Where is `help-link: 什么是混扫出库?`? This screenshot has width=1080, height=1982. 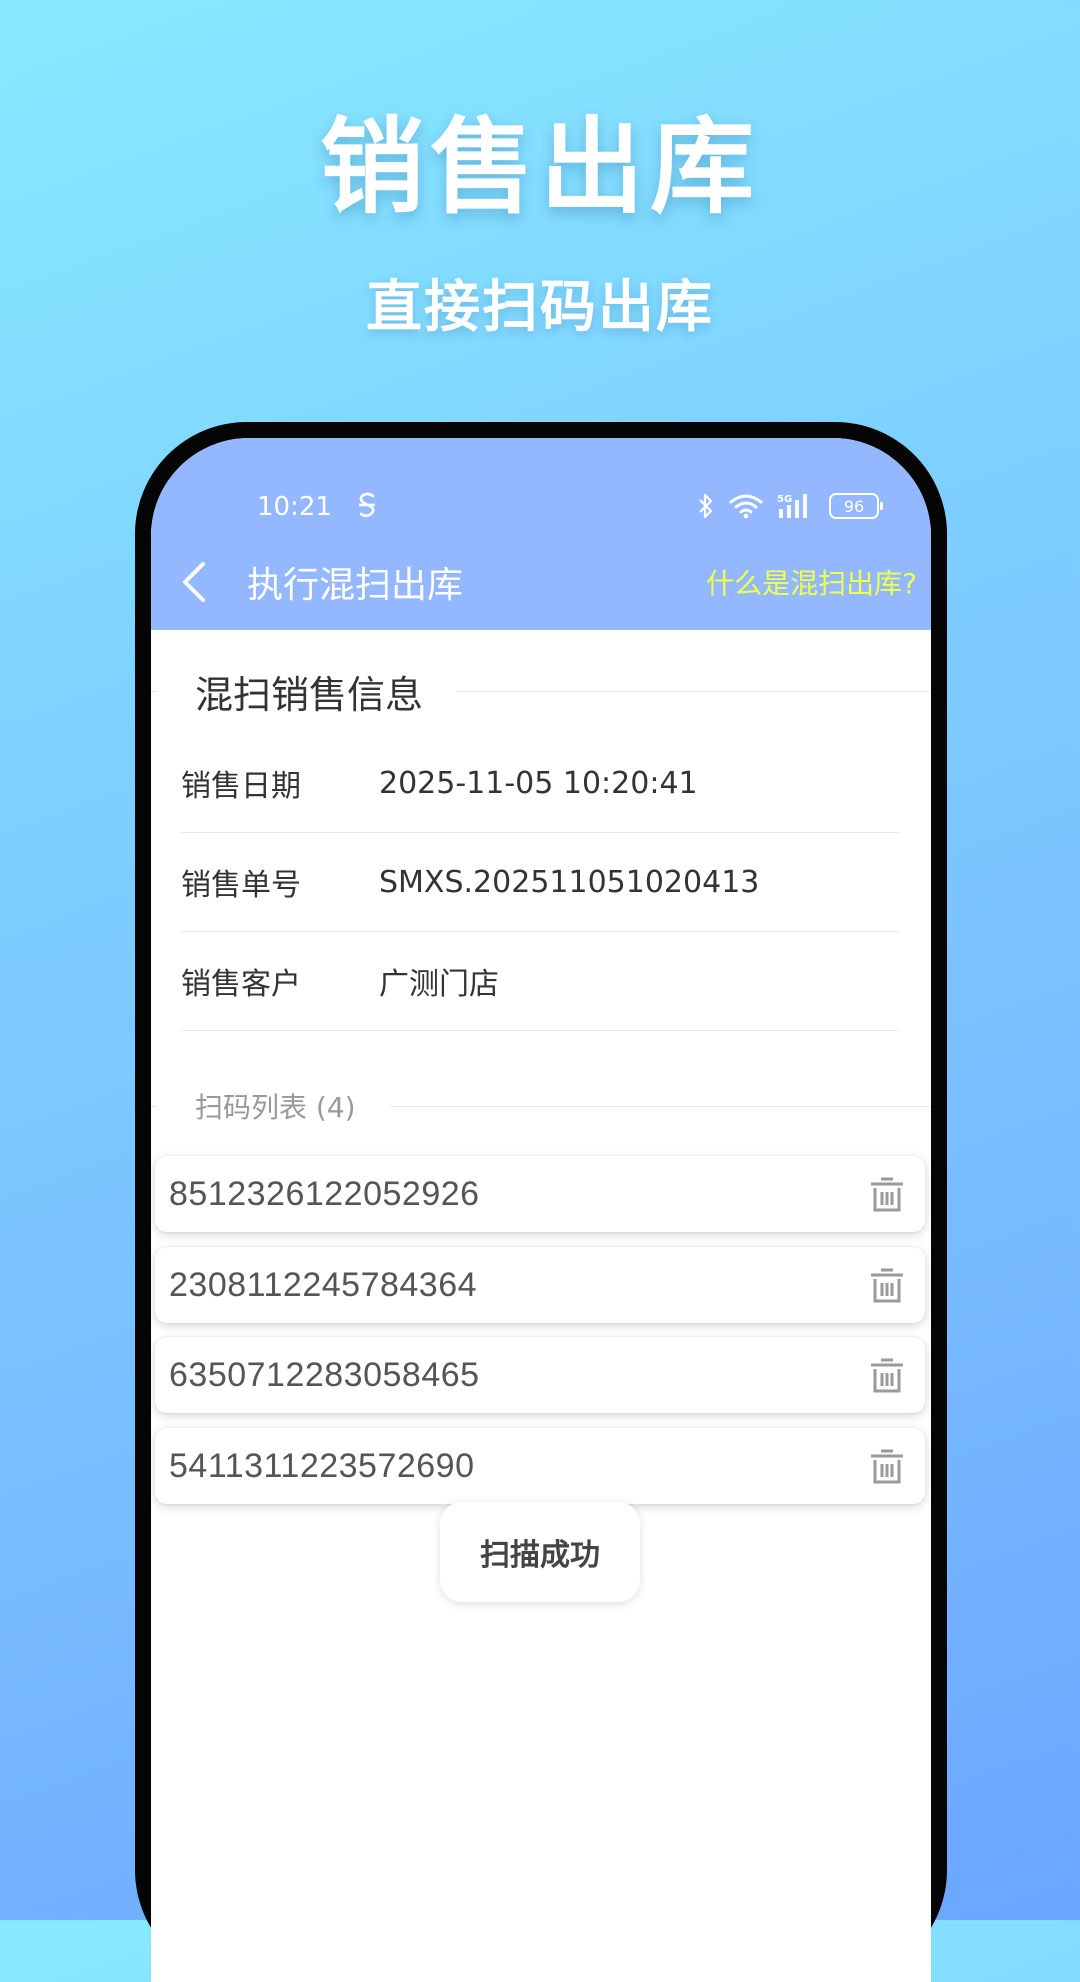
help-link: 什么是混扫出库? is located at coordinates (811, 582).